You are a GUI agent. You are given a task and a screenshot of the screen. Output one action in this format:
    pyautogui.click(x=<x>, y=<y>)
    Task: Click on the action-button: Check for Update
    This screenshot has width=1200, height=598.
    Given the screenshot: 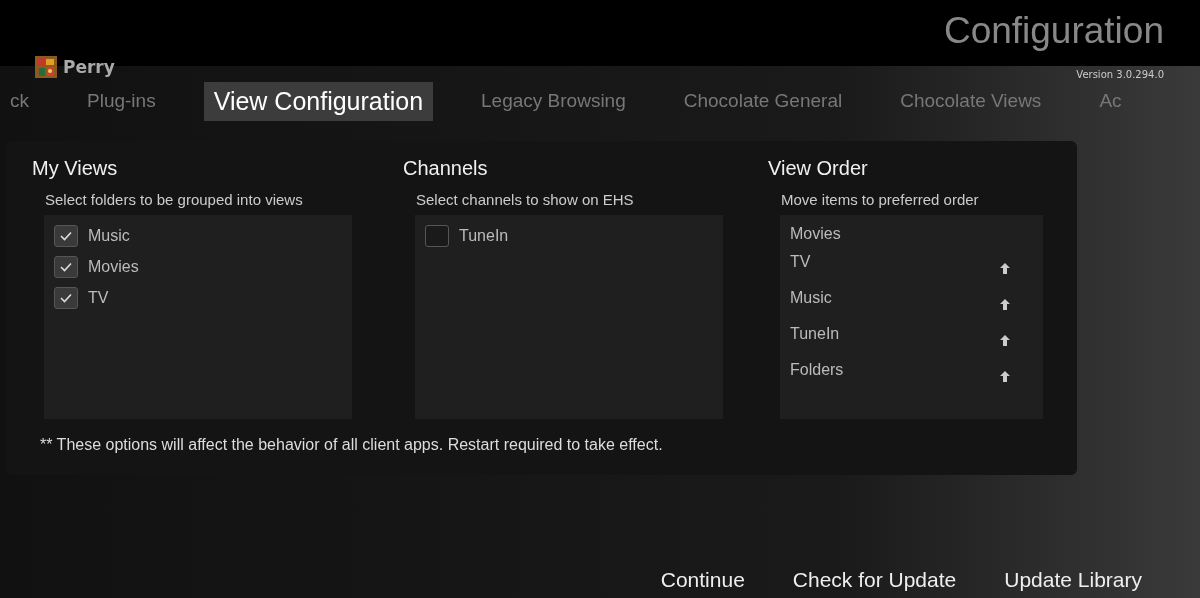 What is the action you would take?
    pyautogui.click(x=874, y=580)
    